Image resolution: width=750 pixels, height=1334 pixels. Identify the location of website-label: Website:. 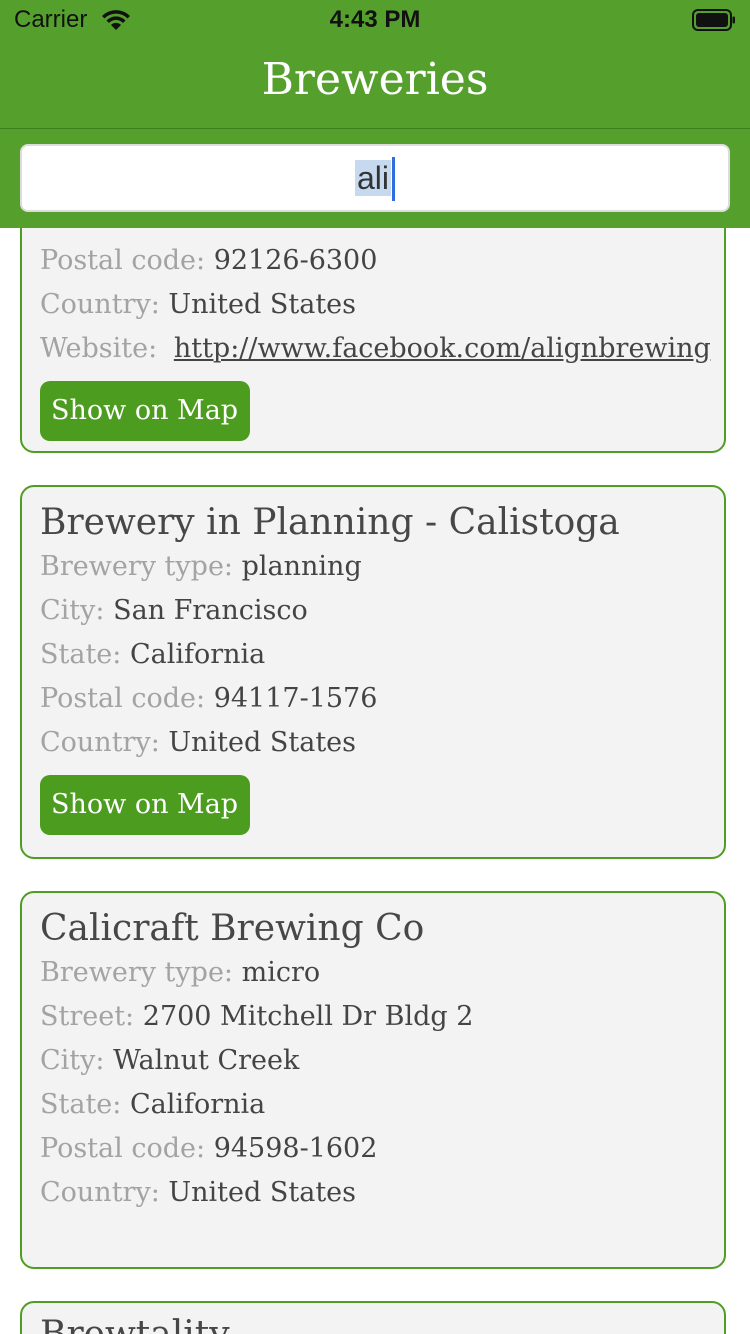
(99, 348).